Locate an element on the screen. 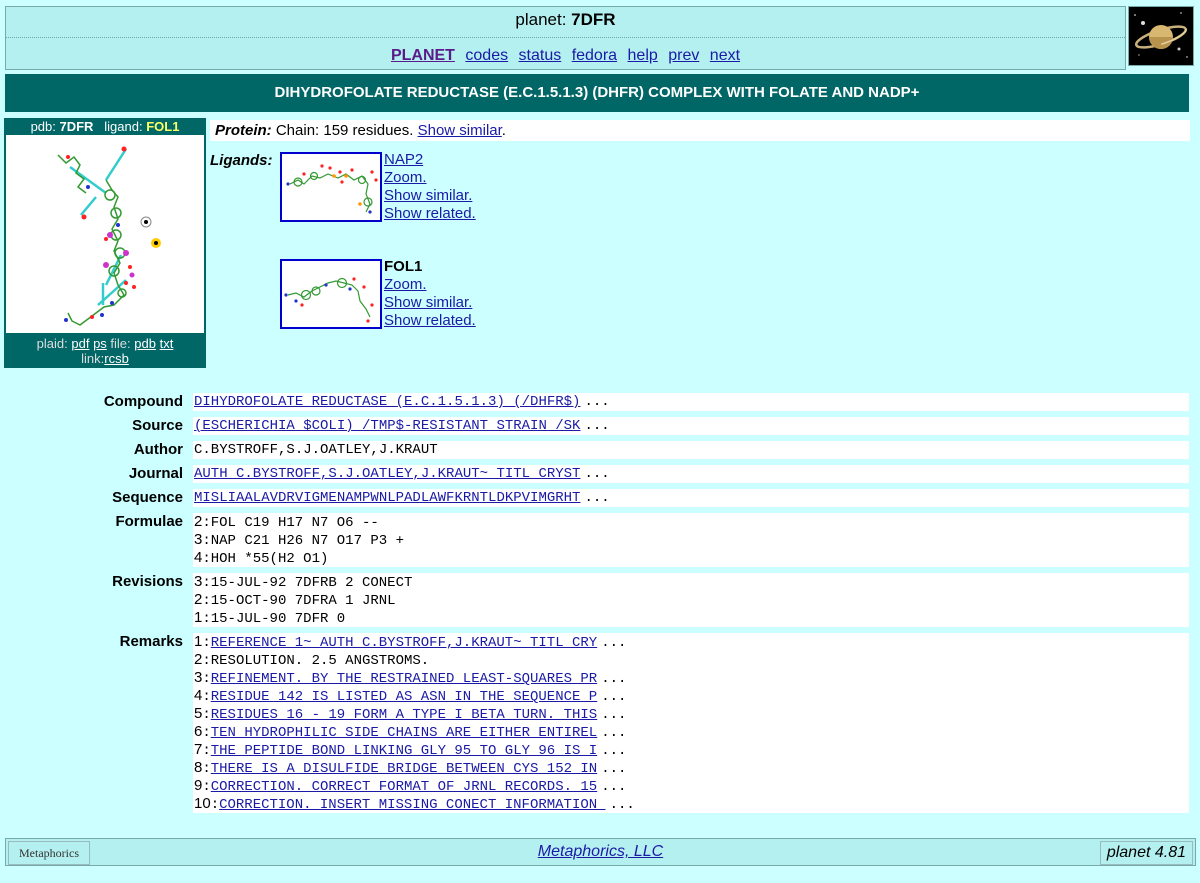  file-pdb-link: pdb is located at coordinates (145, 343).